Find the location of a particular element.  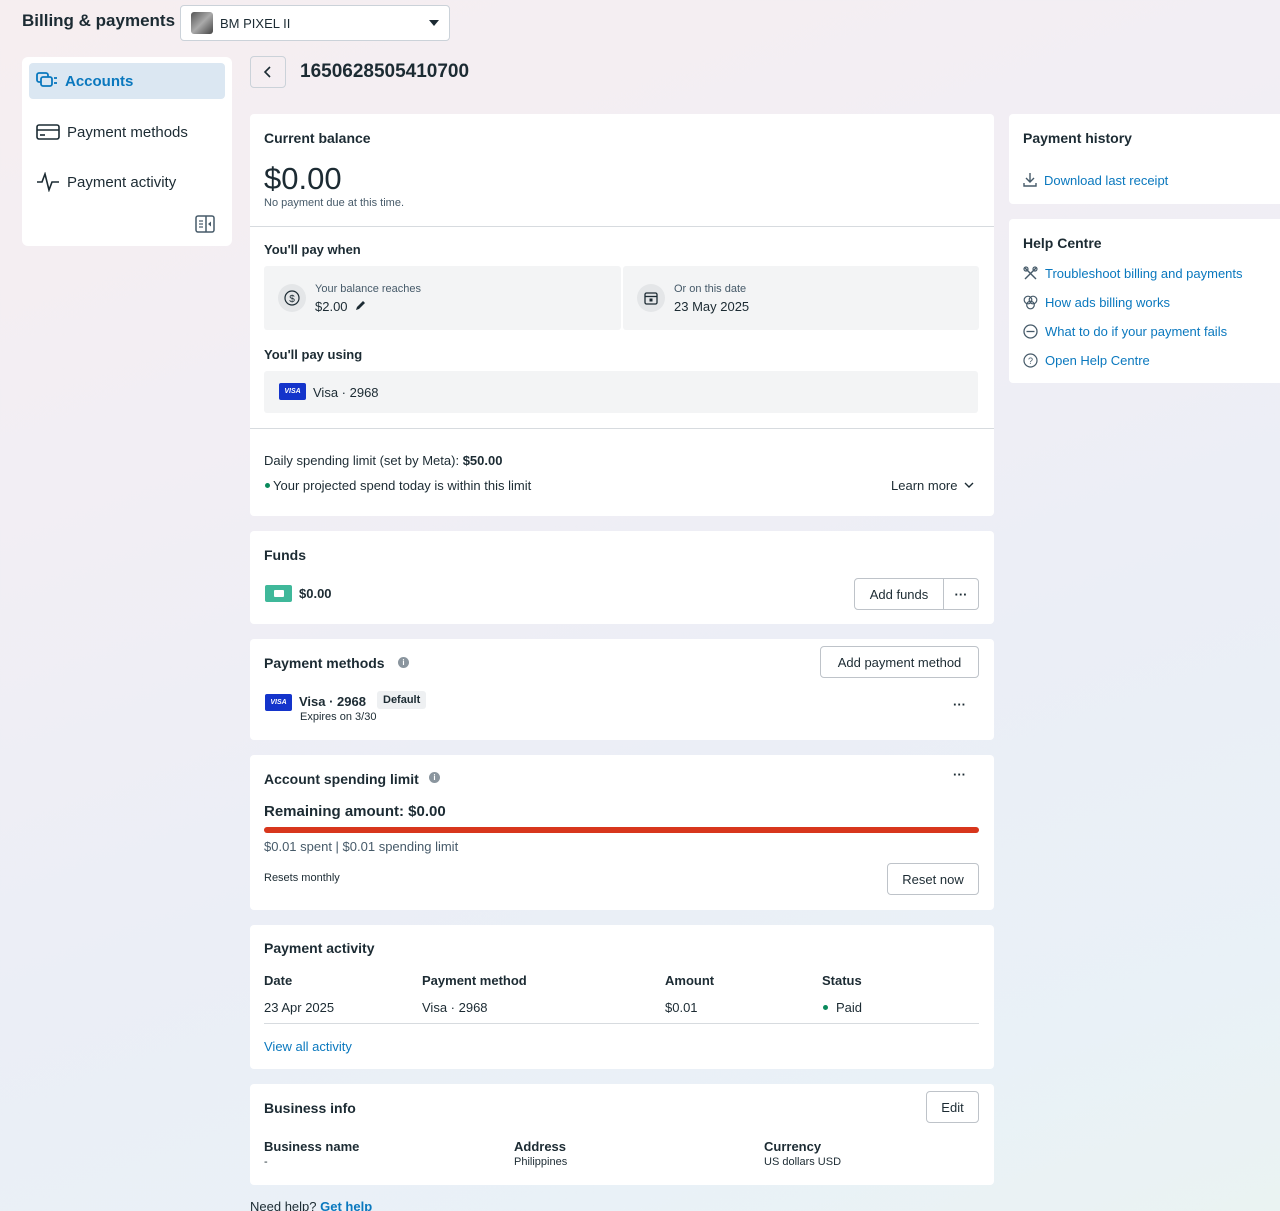

row-amount: $0.01 is located at coordinates (681, 1007).